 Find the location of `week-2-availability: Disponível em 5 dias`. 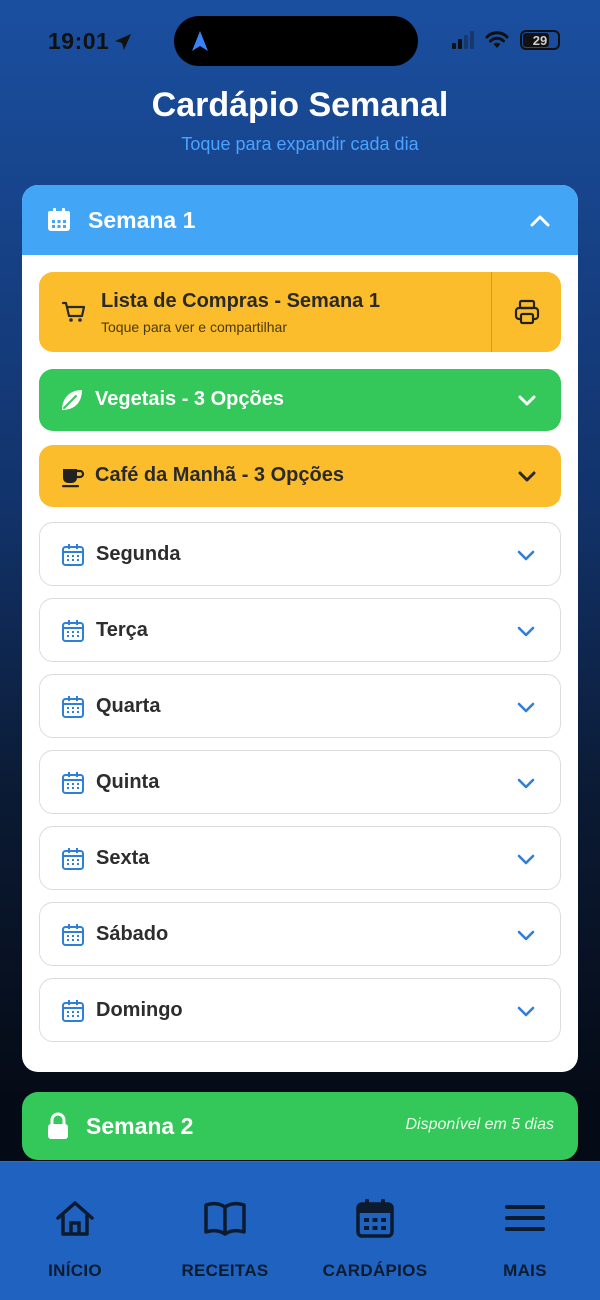

week-2-availability: Disponível em 5 dias is located at coordinates (479, 1124).